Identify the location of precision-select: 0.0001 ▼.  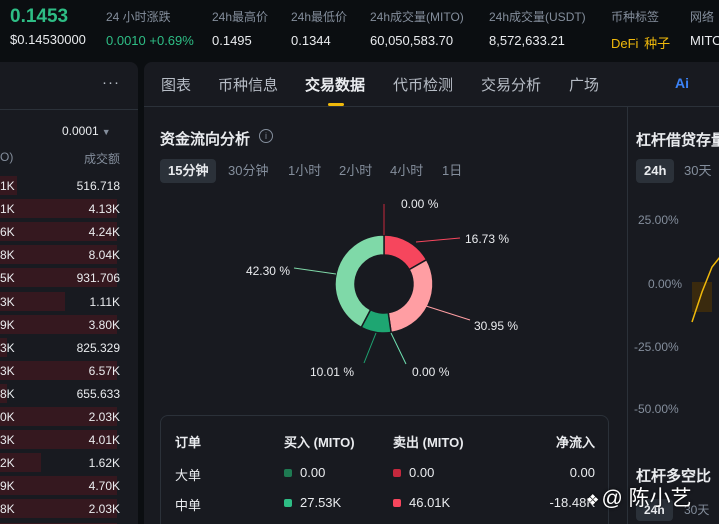
(86, 131).